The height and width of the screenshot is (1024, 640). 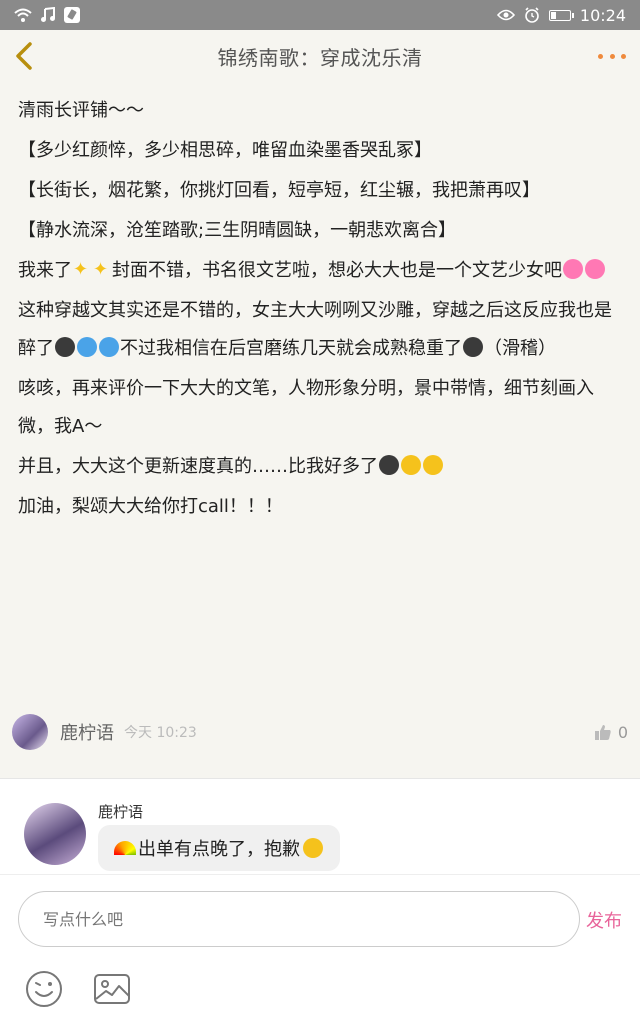 What do you see at coordinates (604, 920) in the screenshot?
I see `send-button: 发布` at bounding box center [604, 920].